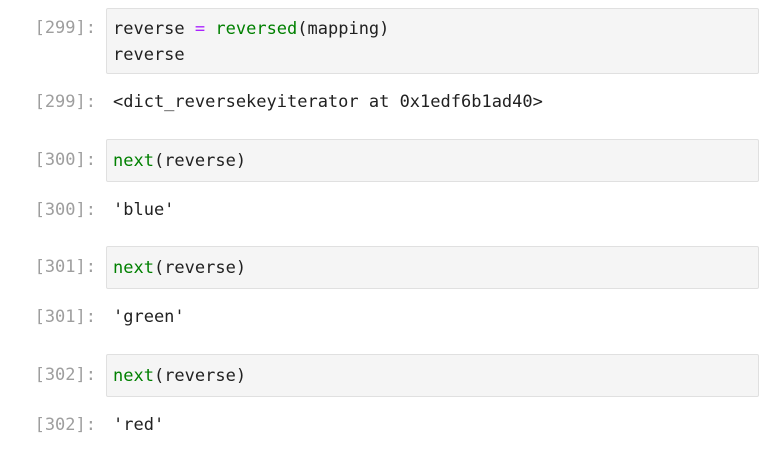 The image size is (781, 453). What do you see at coordinates (65, 160) in the screenshot?
I see `input-prompt: [300]:` at bounding box center [65, 160].